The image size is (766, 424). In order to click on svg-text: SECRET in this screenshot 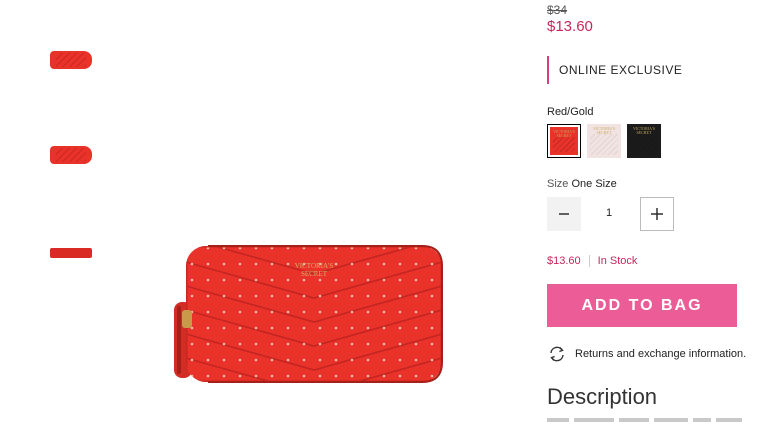, I will do `click(314, 274)`.